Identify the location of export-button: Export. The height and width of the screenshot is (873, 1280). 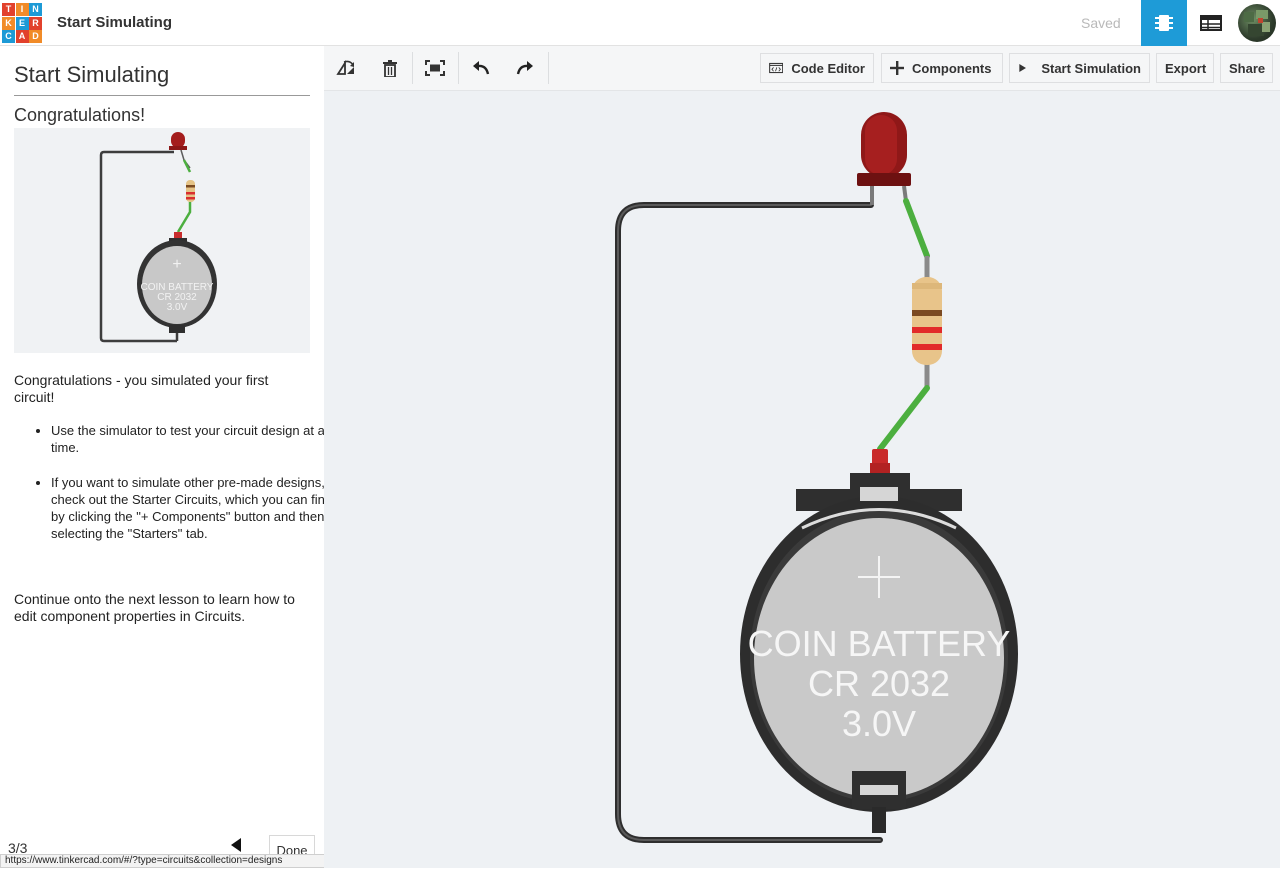
(1185, 68).